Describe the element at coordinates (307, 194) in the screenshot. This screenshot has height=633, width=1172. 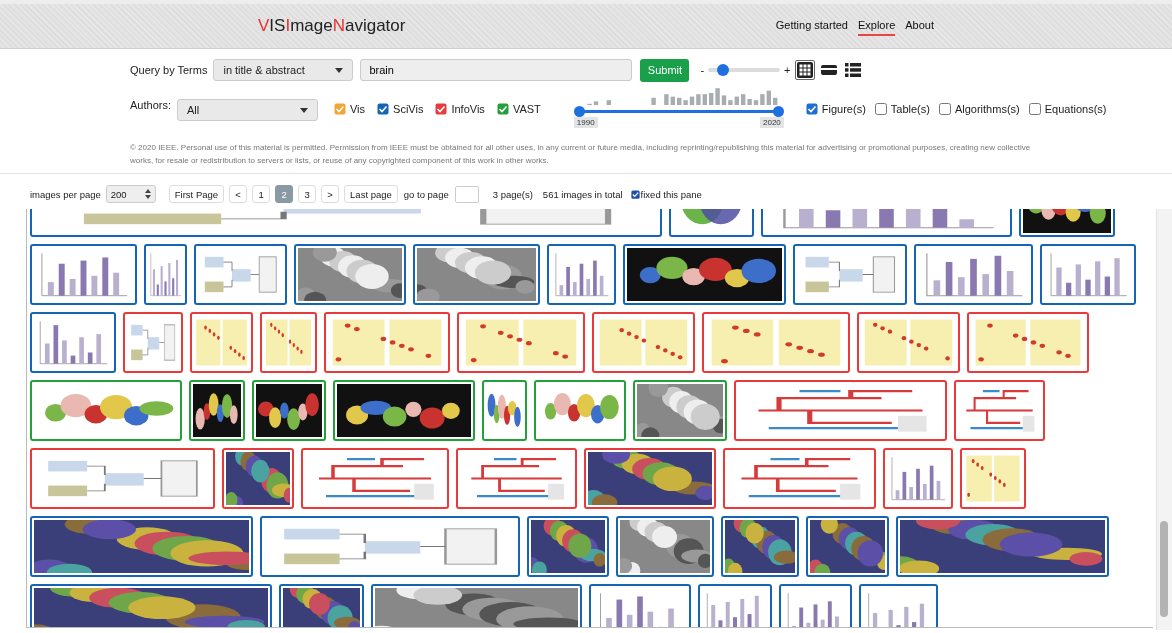
I see `page-button: 3` at that location.